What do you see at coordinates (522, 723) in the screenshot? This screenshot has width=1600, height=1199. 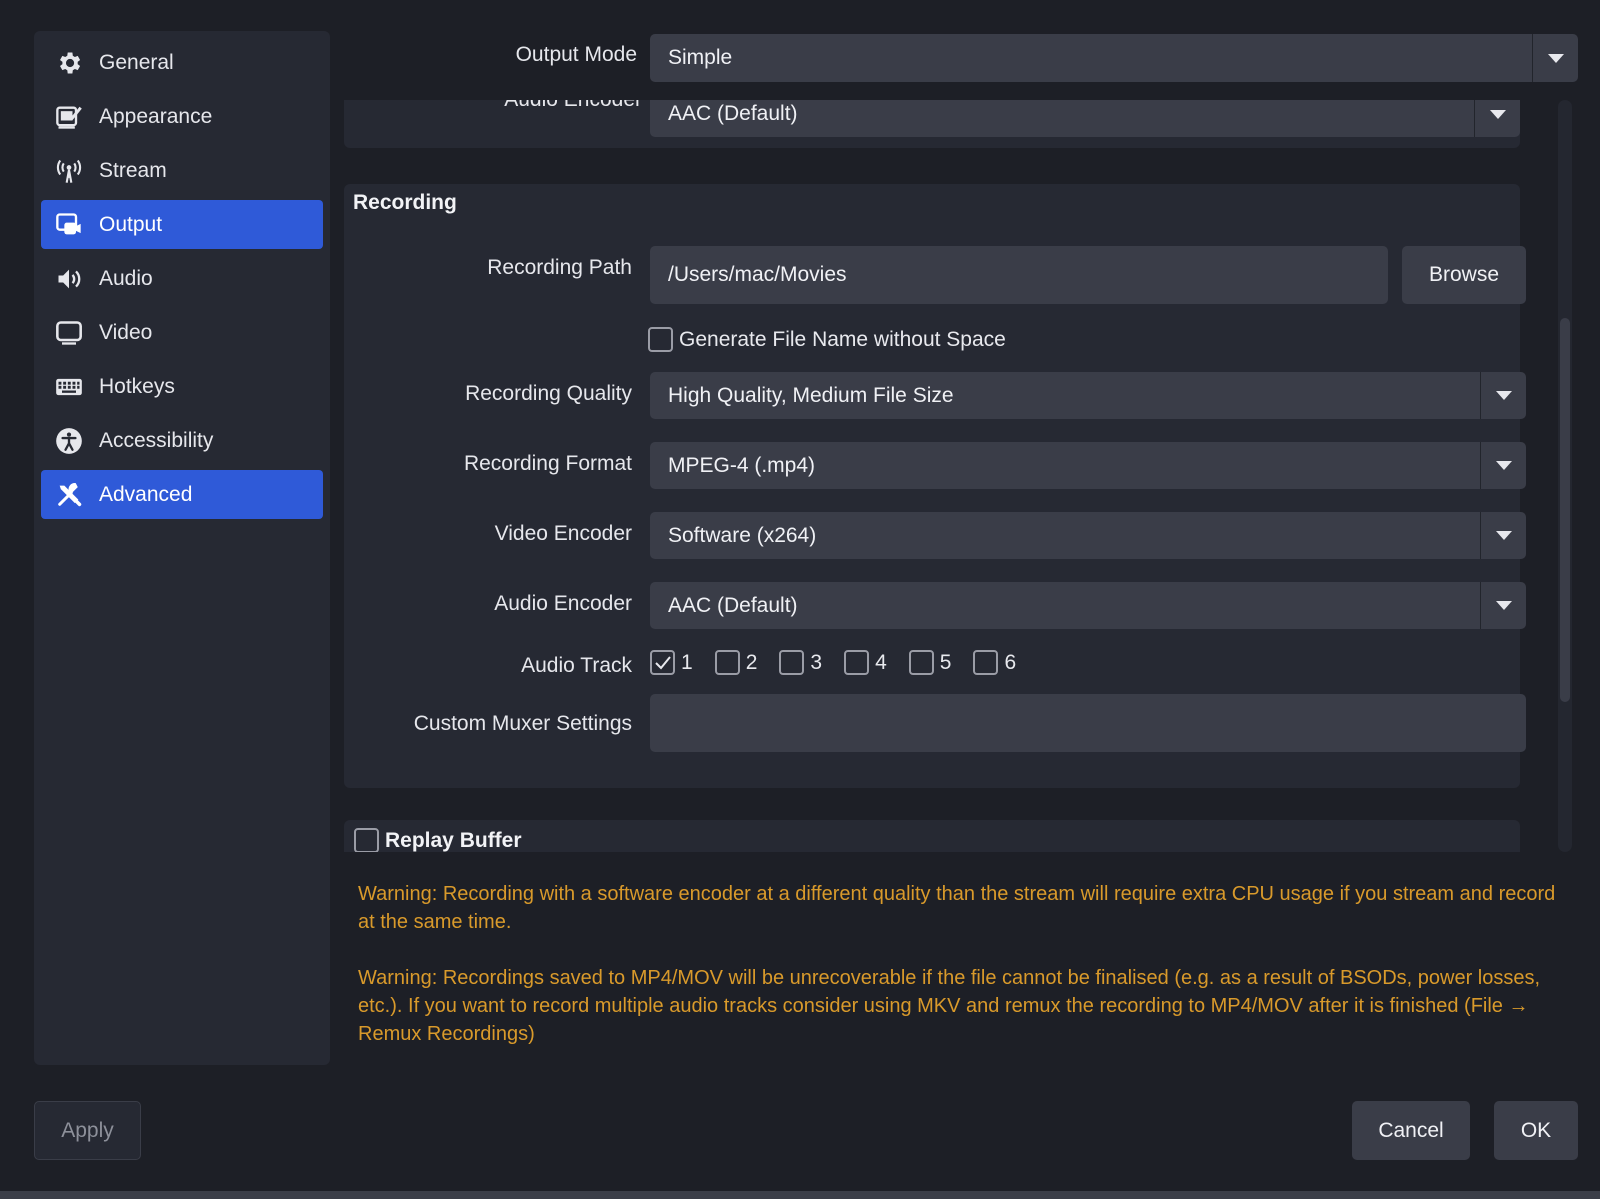 I see `custom-muxer-label: Custom Muxer Settings` at bounding box center [522, 723].